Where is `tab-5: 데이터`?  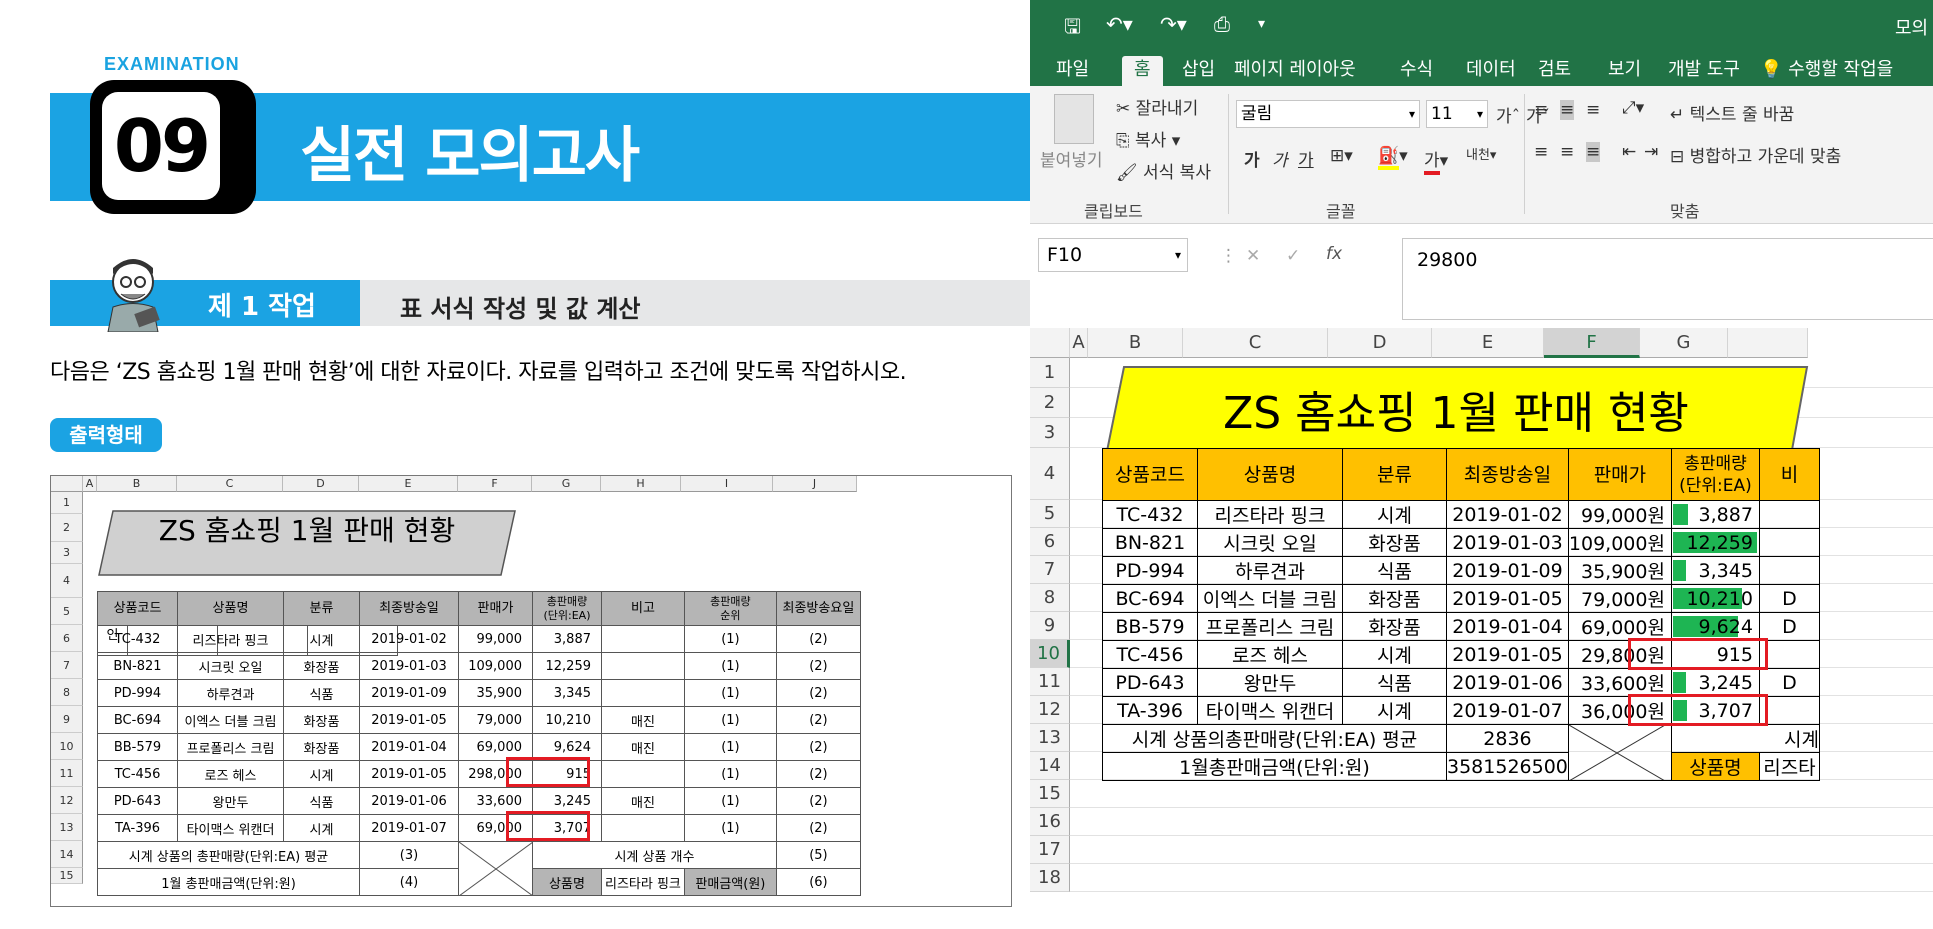 tab-5: 데이터 is located at coordinates (1491, 71).